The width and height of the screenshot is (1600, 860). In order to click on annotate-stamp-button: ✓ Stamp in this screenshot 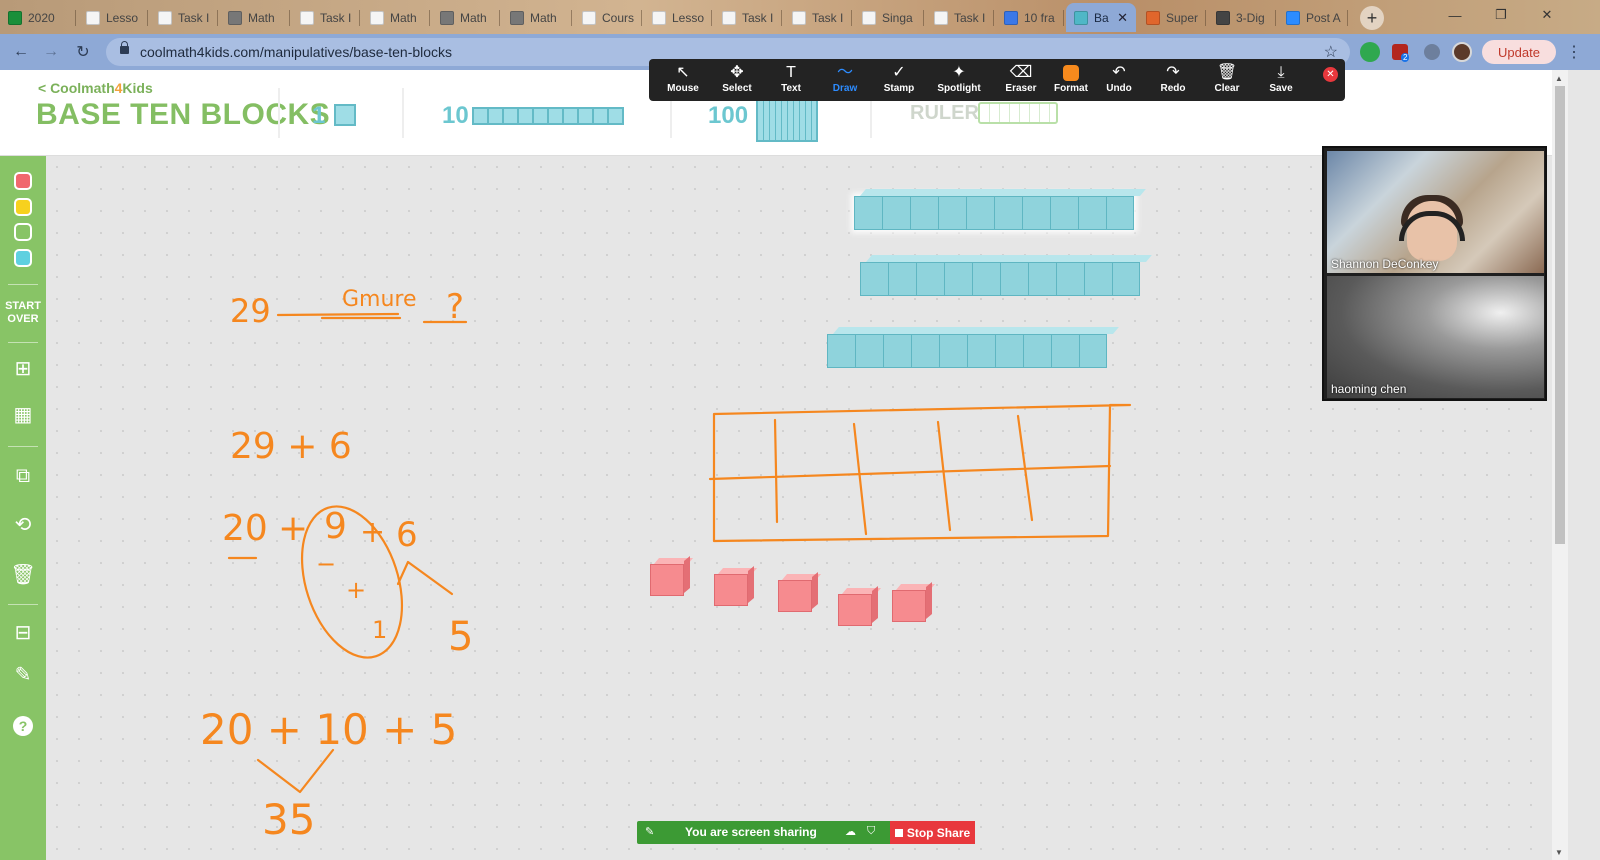, I will do `click(899, 81)`.